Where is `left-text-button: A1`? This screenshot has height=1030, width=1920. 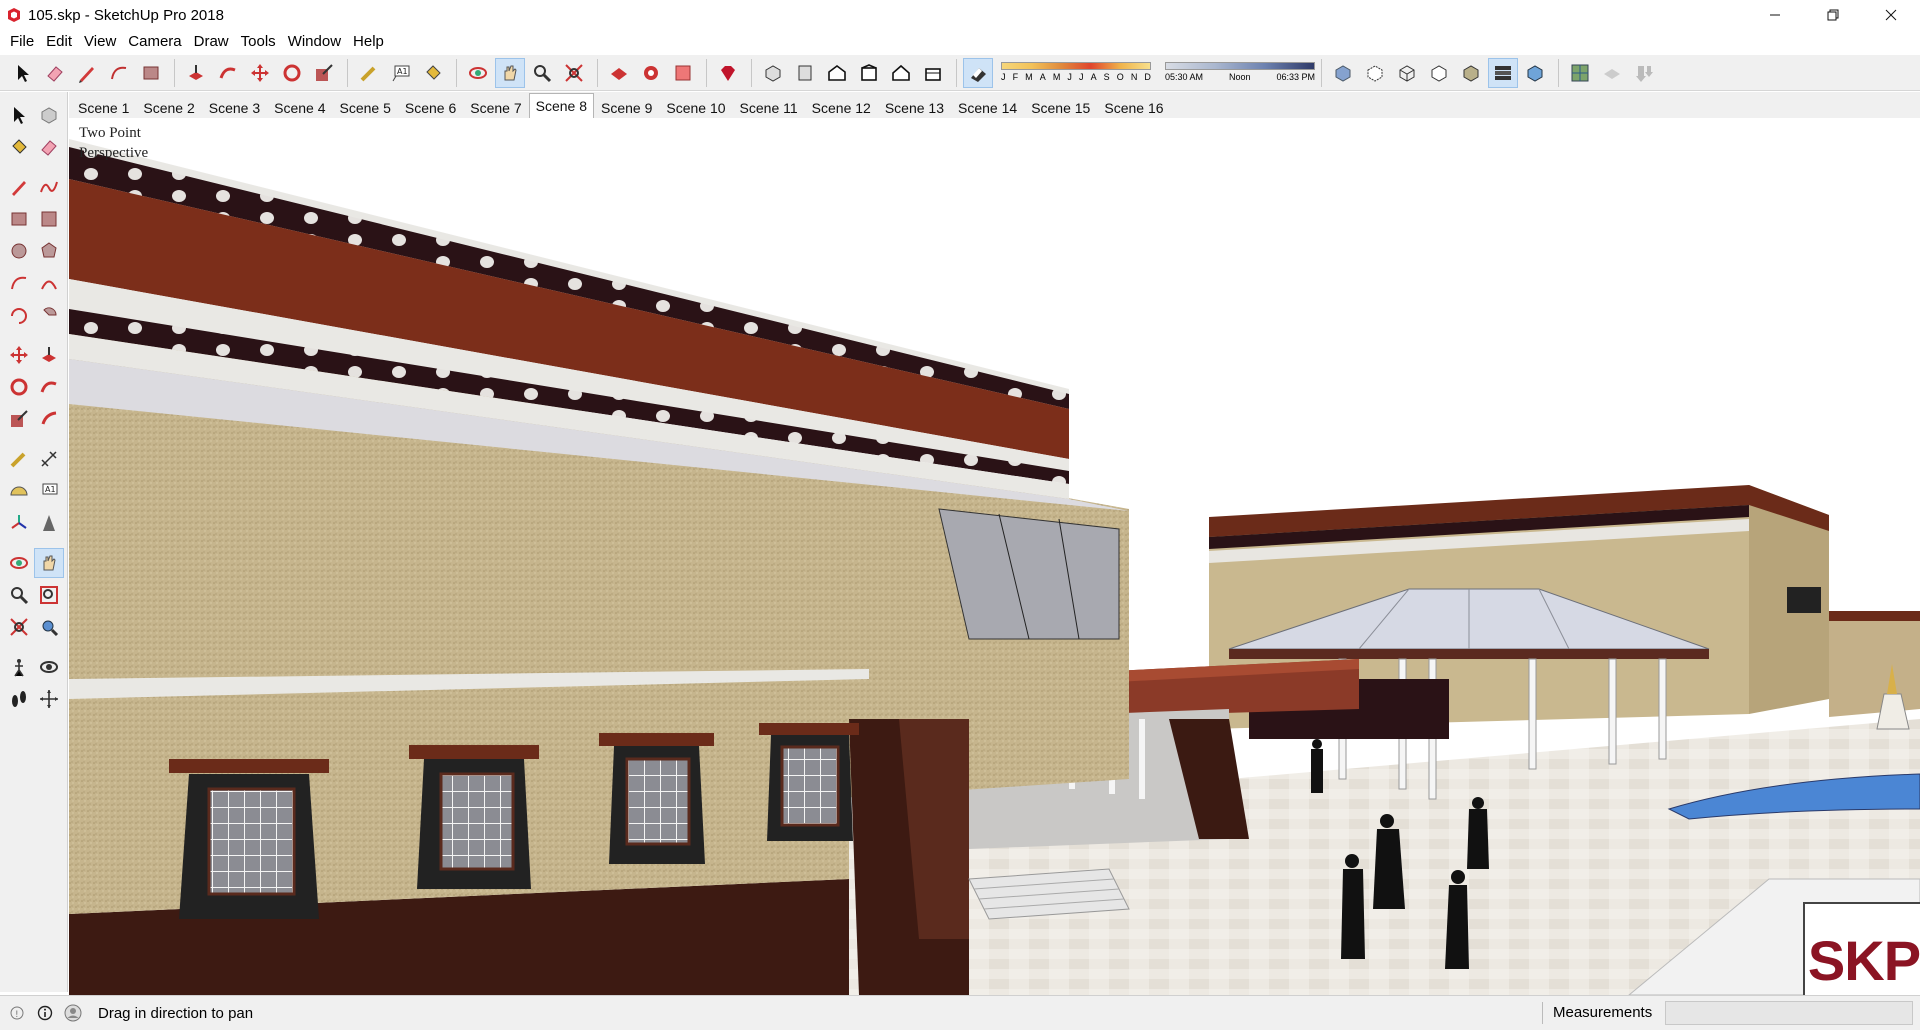 left-text-button: A1 is located at coordinates (49, 491).